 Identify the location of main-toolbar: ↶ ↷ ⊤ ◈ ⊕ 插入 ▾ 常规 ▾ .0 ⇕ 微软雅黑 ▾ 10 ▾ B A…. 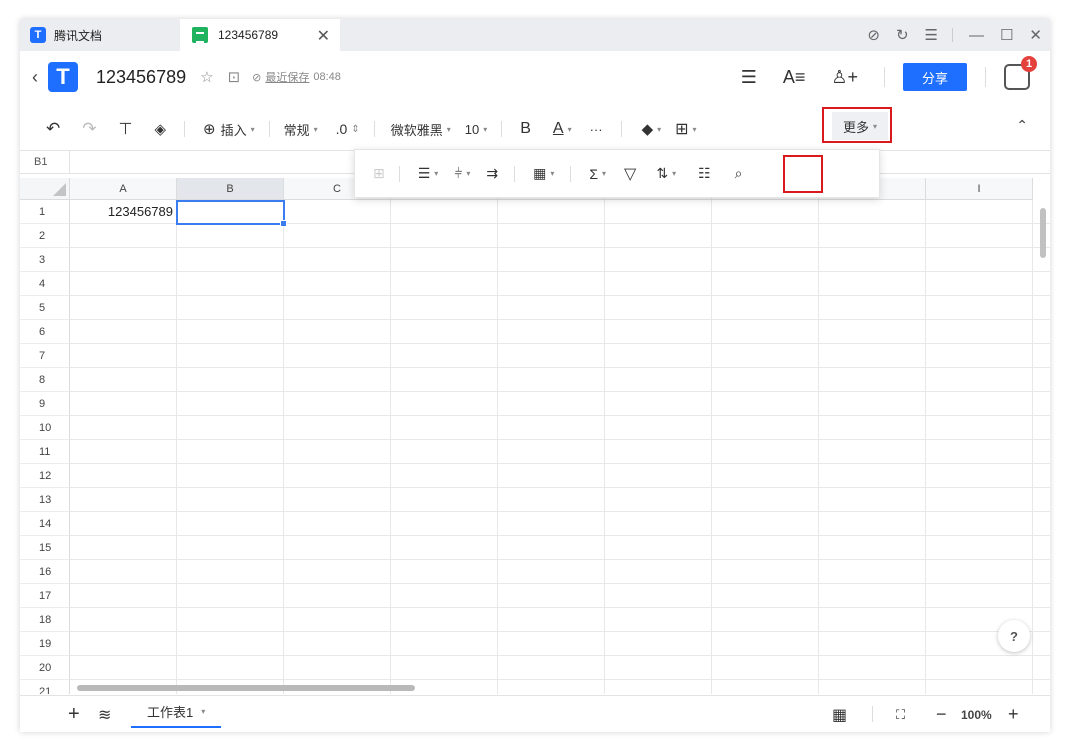
(535, 128).